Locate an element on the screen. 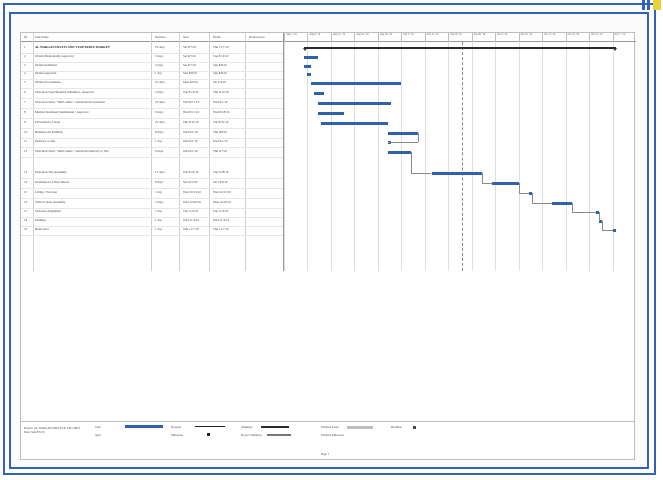  task-start: Sun 8/8/10 is located at coordinates (190, 73).